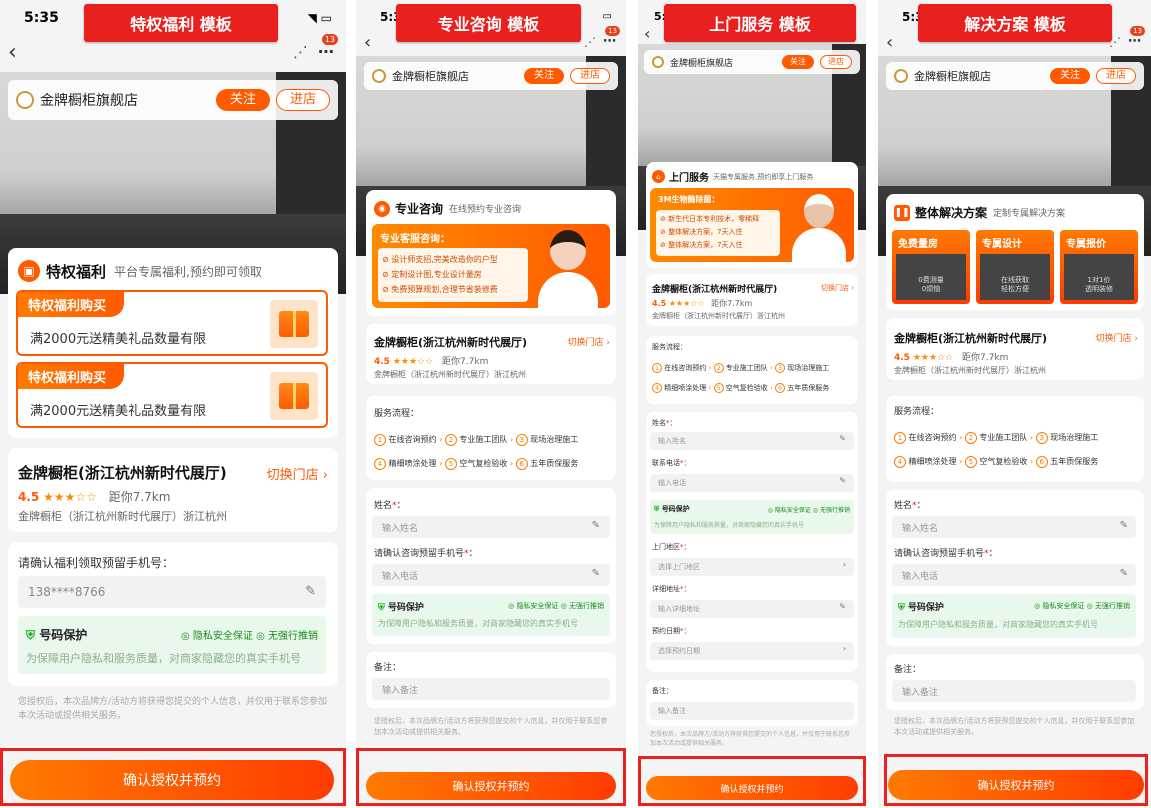 The width and height of the screenshot is (1151, 808). What do you see at coordinates (900, 462) in the screenshot?
I see `step-num: 4` at bounding box center [900, 462].